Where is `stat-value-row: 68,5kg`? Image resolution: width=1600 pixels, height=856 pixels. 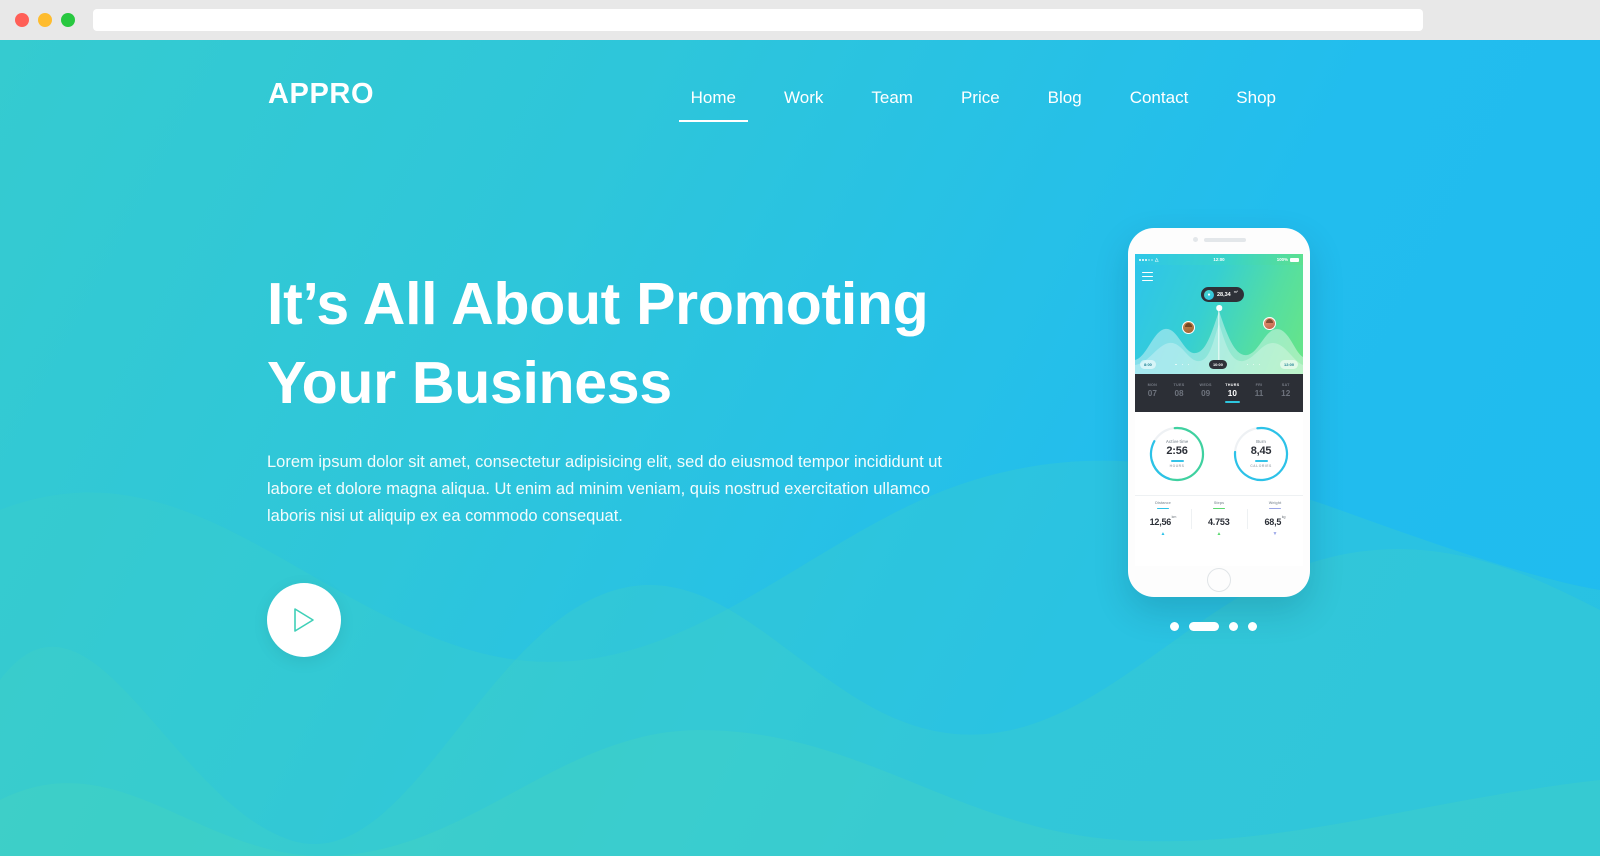 stat-value-row: 68,5kg is located at coordinates (1275, 521).